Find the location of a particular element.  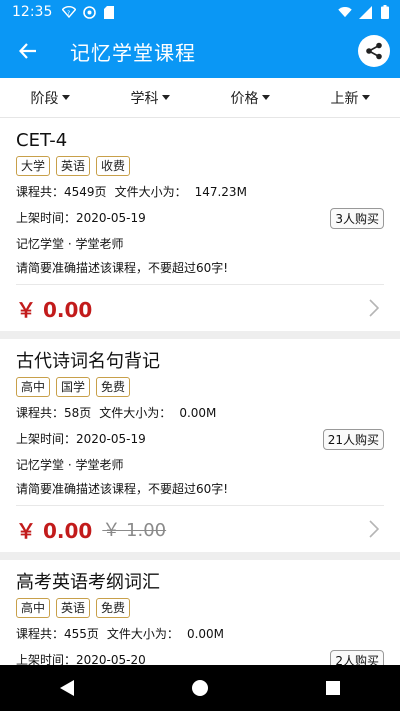

nav-recents-button is located at coordinates (333, 688).